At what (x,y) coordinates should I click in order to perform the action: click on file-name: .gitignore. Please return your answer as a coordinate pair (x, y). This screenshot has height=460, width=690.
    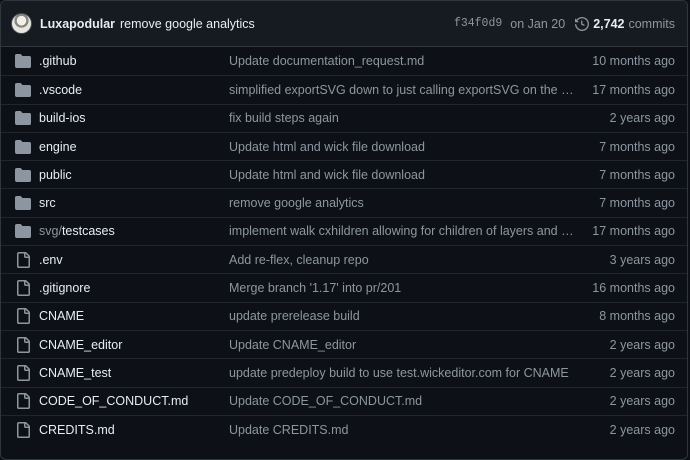
    Looking at the image, I should click on (65, 288).